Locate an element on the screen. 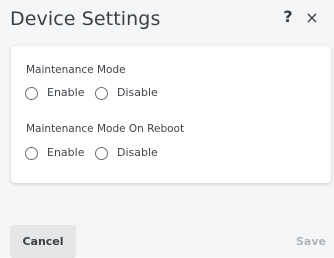 This screenshot has width=334, height=258. maintenance-mode-on-reboot-enable-radio: Enable is located at coordinates (58, 155).